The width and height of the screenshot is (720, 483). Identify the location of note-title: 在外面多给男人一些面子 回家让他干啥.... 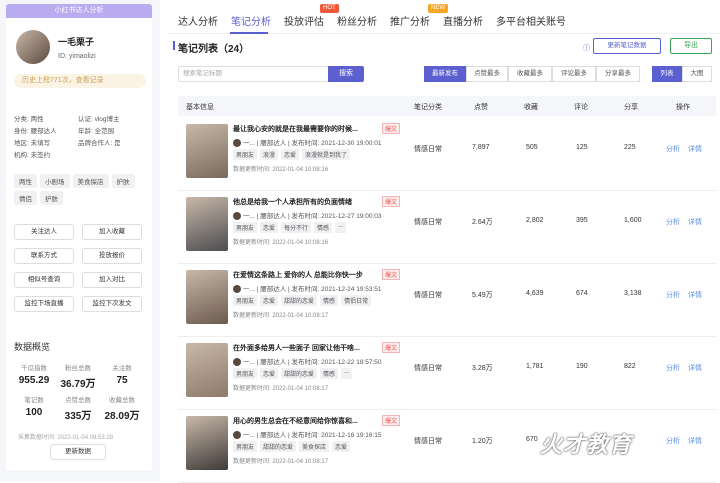
(296, 348).